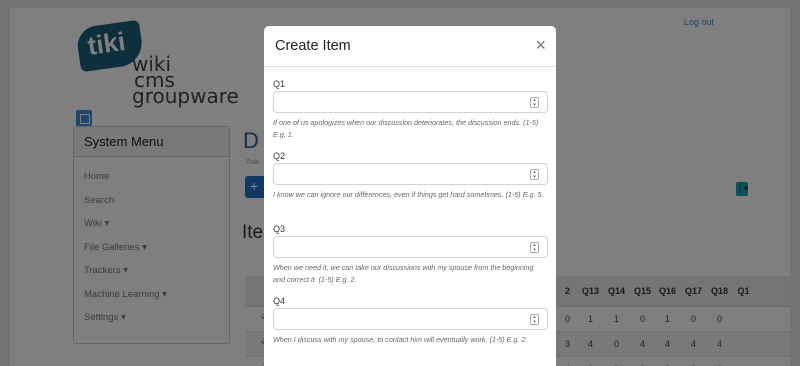 Image resolution: width=800 pixels, height=366 pixels. What do you see at coordinates (279, 84) in the screenshot?
I see `field-label: Q1` at bounding box center [279, 84].